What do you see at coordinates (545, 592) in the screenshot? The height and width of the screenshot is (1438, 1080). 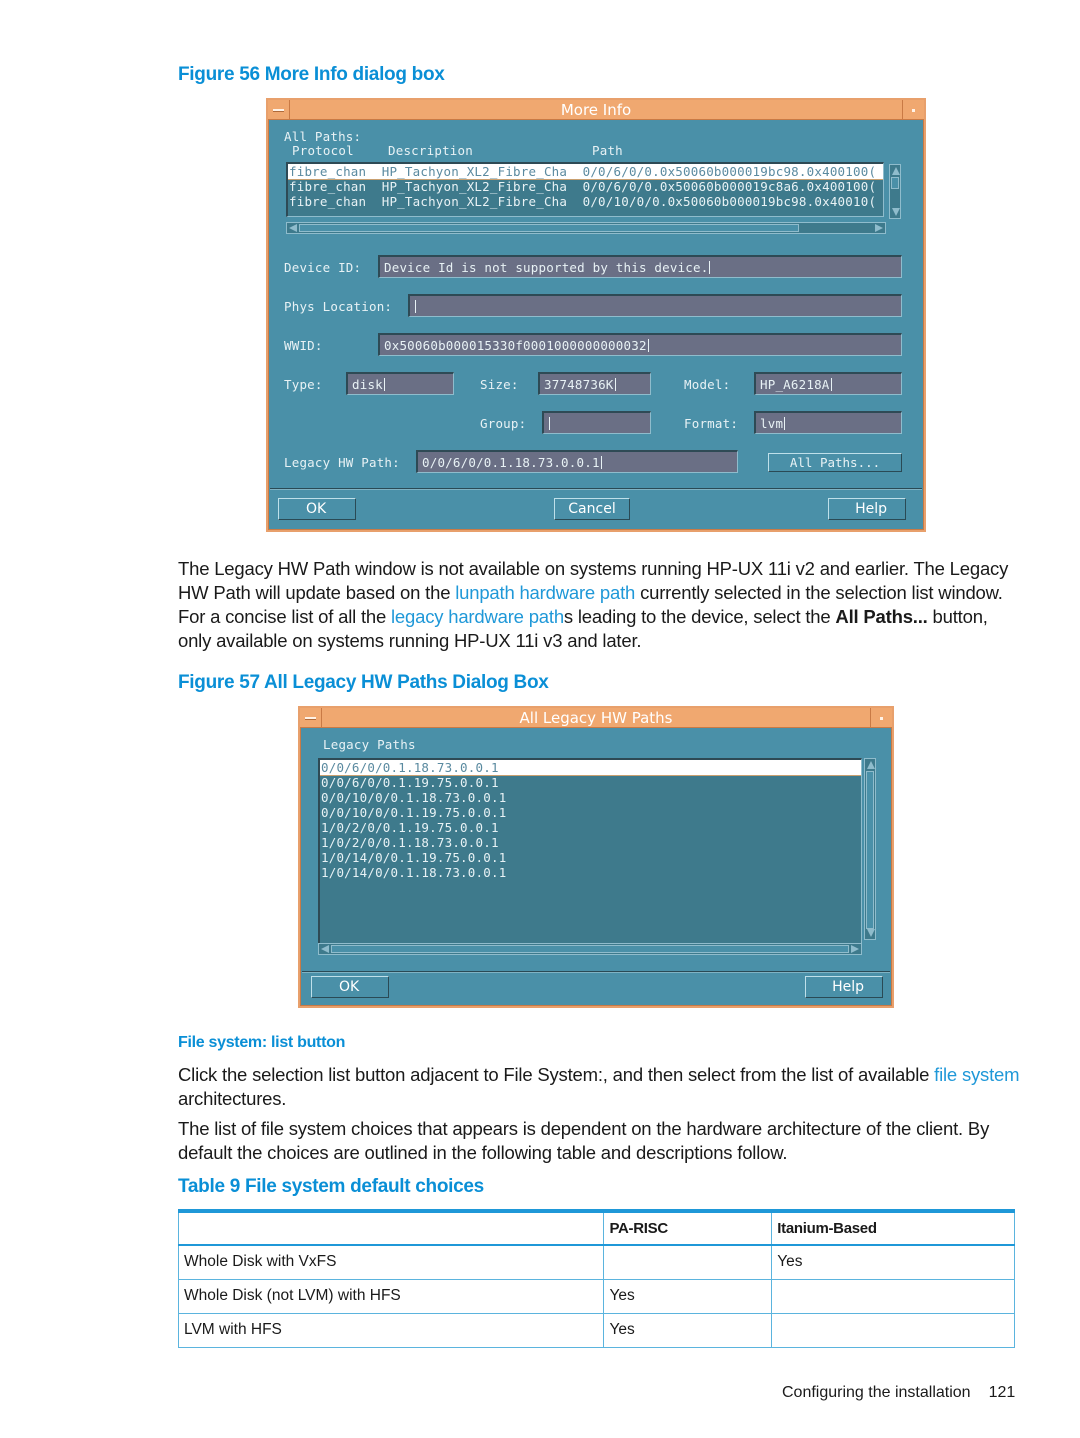 I see `lunpath-hardware-path-link: lunpath hardware path` at bounding box center [545, 592].